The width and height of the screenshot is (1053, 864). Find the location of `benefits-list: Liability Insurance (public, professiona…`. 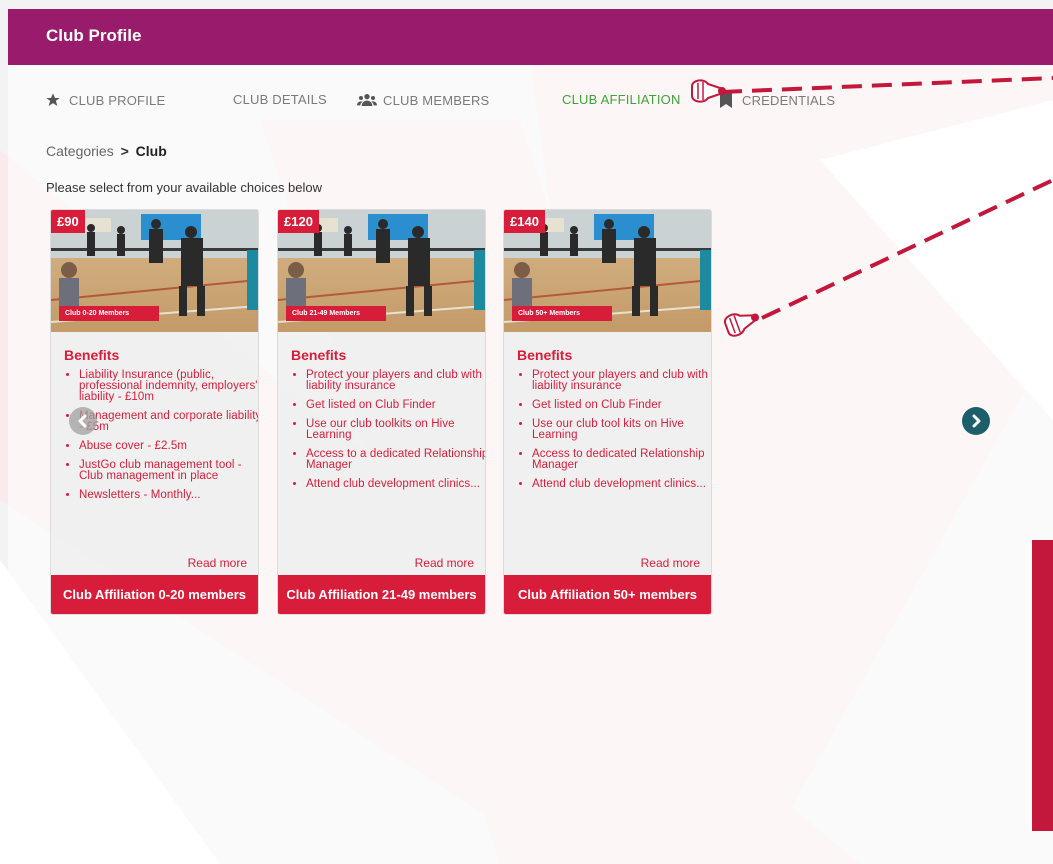

benefits-list: Liability Insurance (public, professiona… is located at coordinates (161, 439).